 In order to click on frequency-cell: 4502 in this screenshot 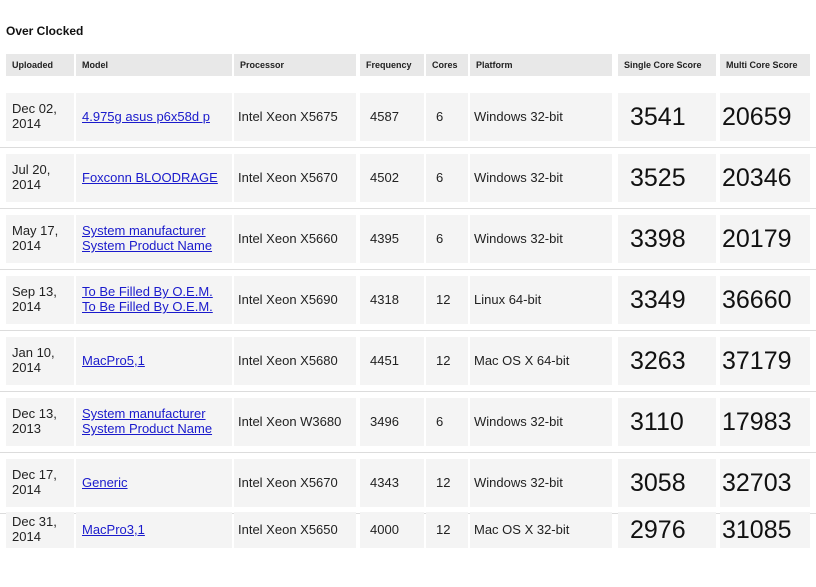, I will do `click(392, 178)`.